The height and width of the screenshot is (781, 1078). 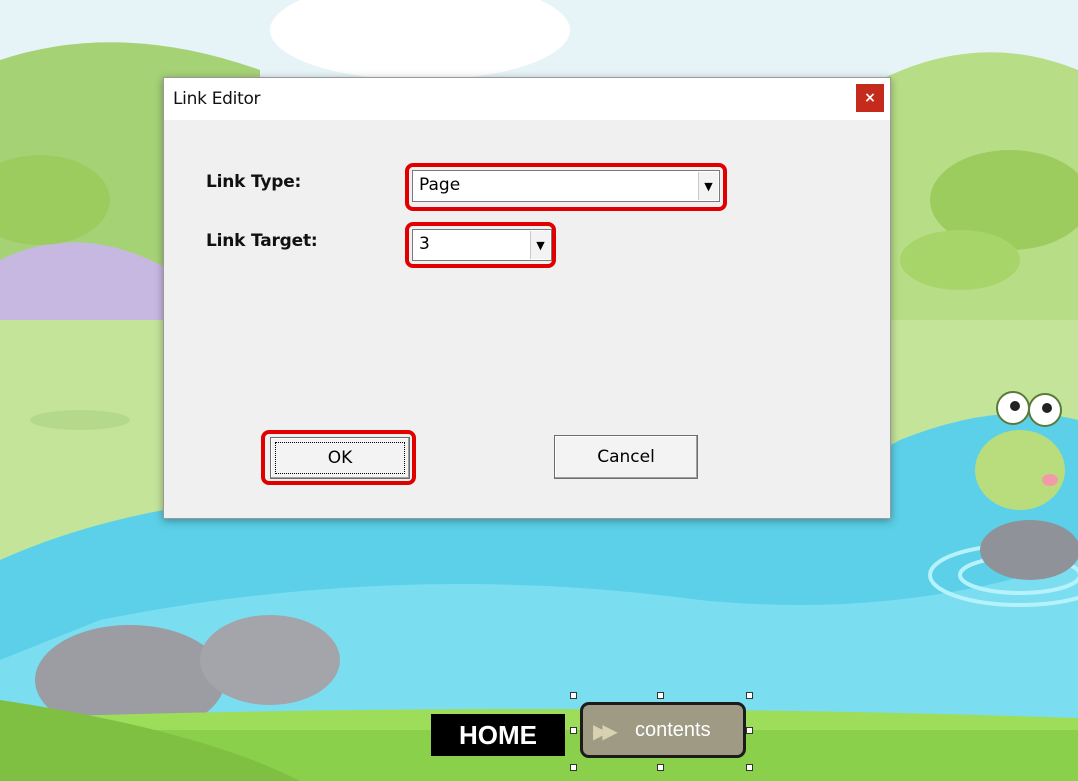 I want to click on link-type-select: Page ▼, so click(x=566, y=186).